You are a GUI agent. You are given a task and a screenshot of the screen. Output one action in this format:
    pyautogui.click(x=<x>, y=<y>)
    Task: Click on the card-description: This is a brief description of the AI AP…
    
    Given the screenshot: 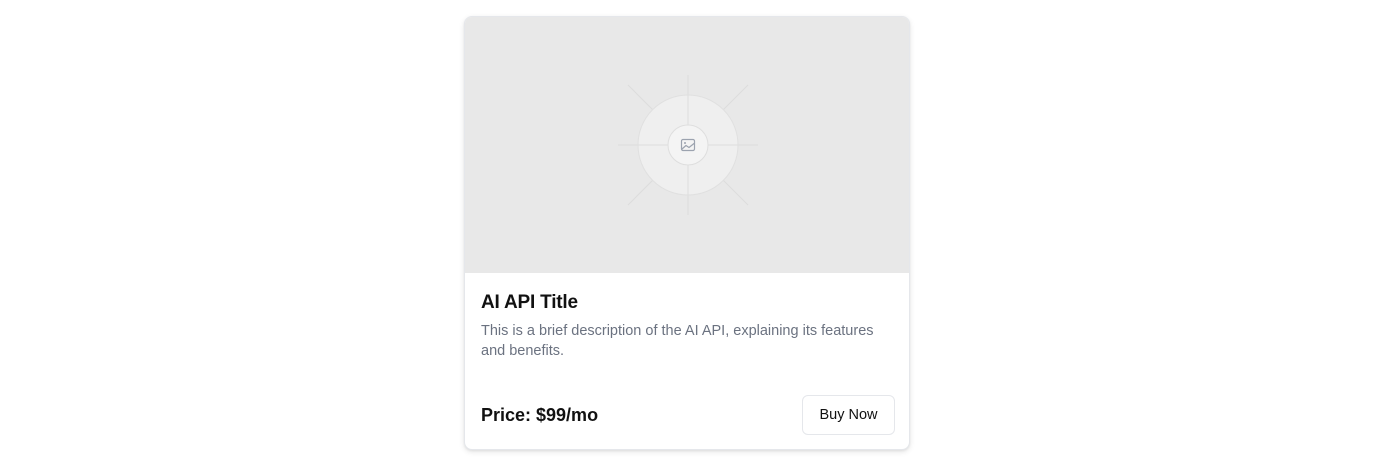 What is the action you would take?
    pyautogui.click(x=677, y=341)
    